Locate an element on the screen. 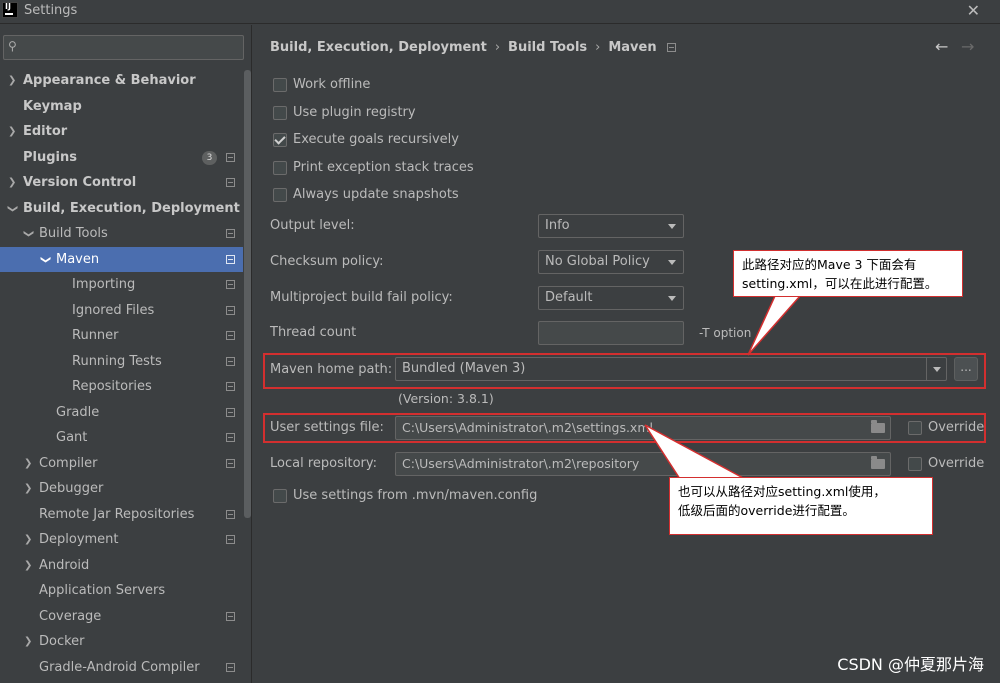 Image resolution: width=1000 pixels, height=683 pixels. sidebar-item-runner: Runner is located at coordinates (121, 336).